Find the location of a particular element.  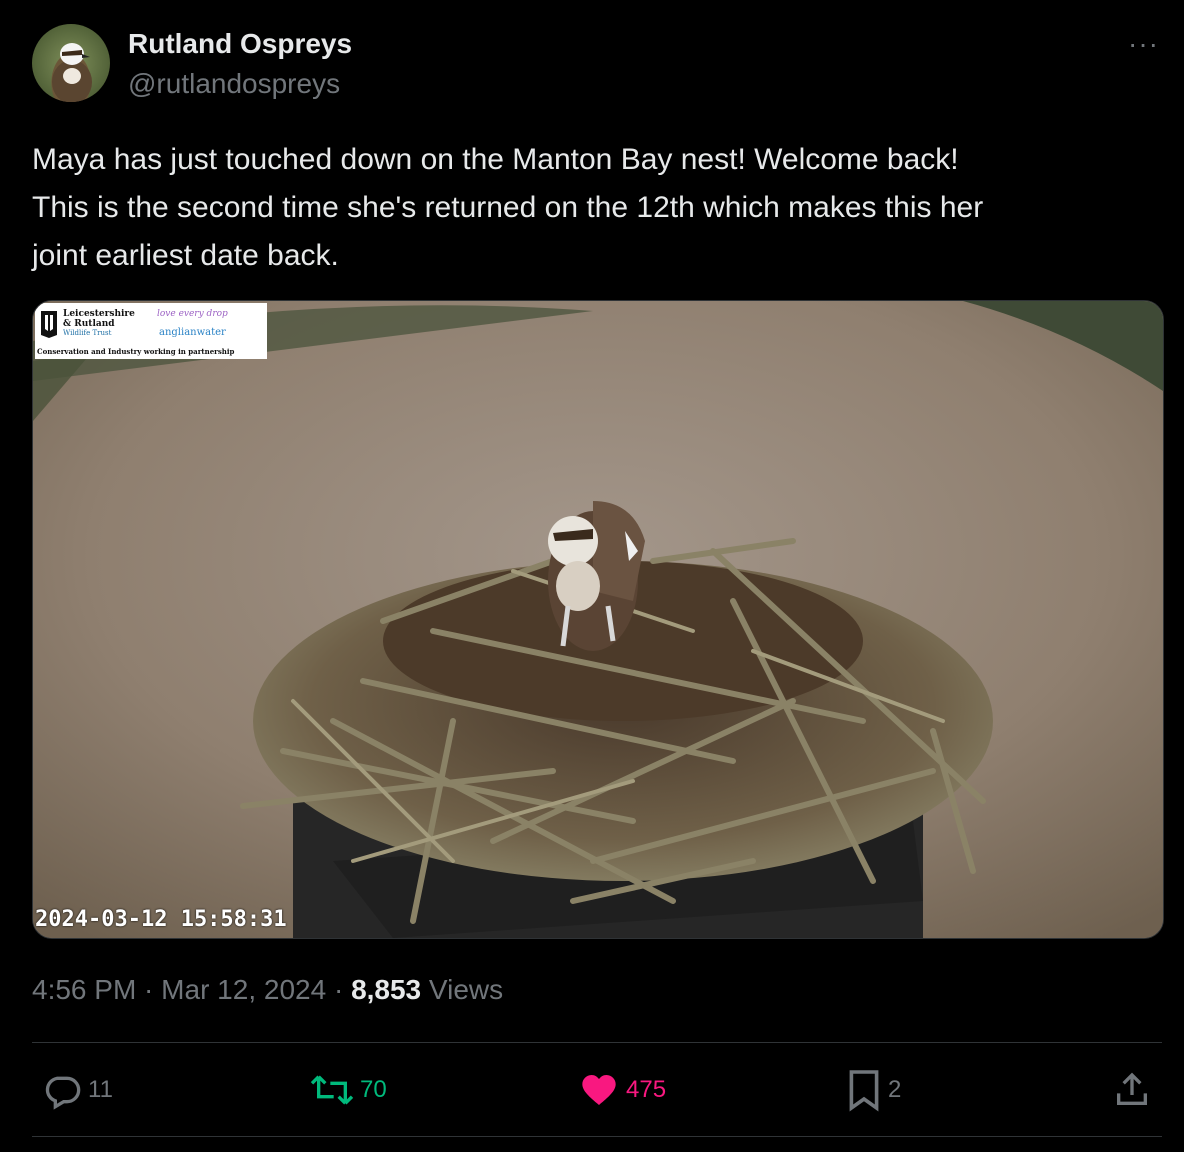

tweet-date: Mar 12, 2024 is located at coordinates (243, 989).